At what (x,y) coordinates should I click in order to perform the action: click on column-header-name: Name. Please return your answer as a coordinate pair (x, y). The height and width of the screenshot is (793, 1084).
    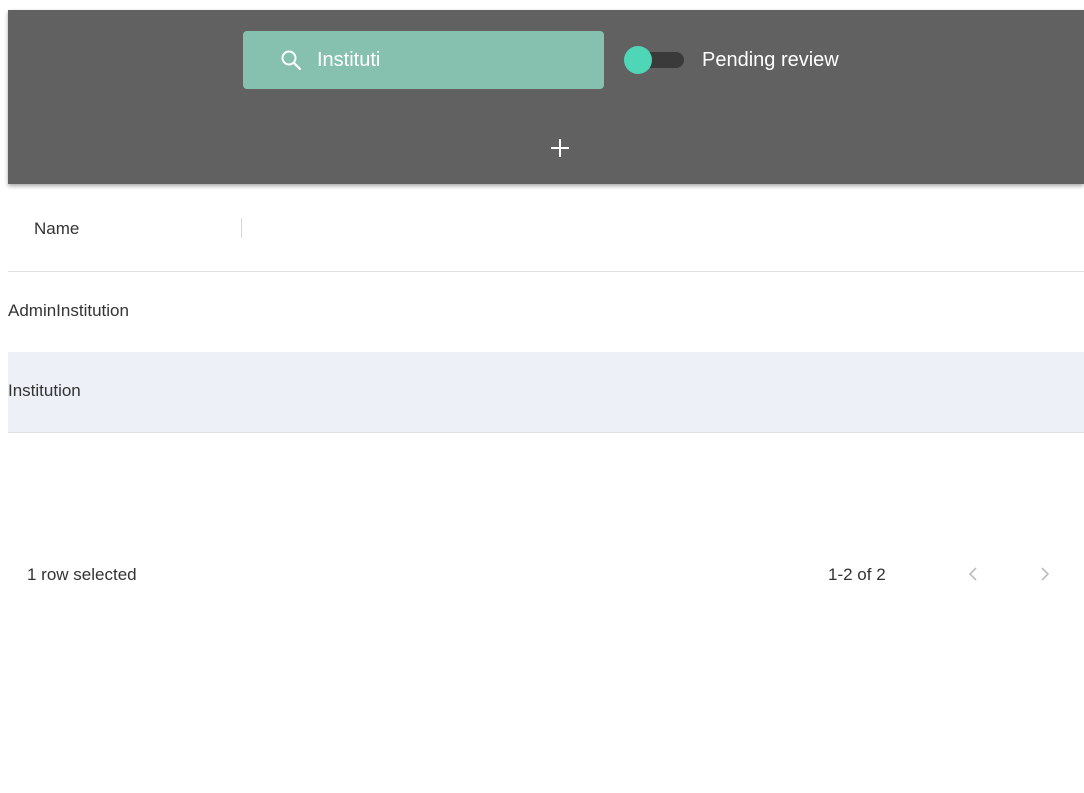
    Looking at the image, I should click on (56, 229).